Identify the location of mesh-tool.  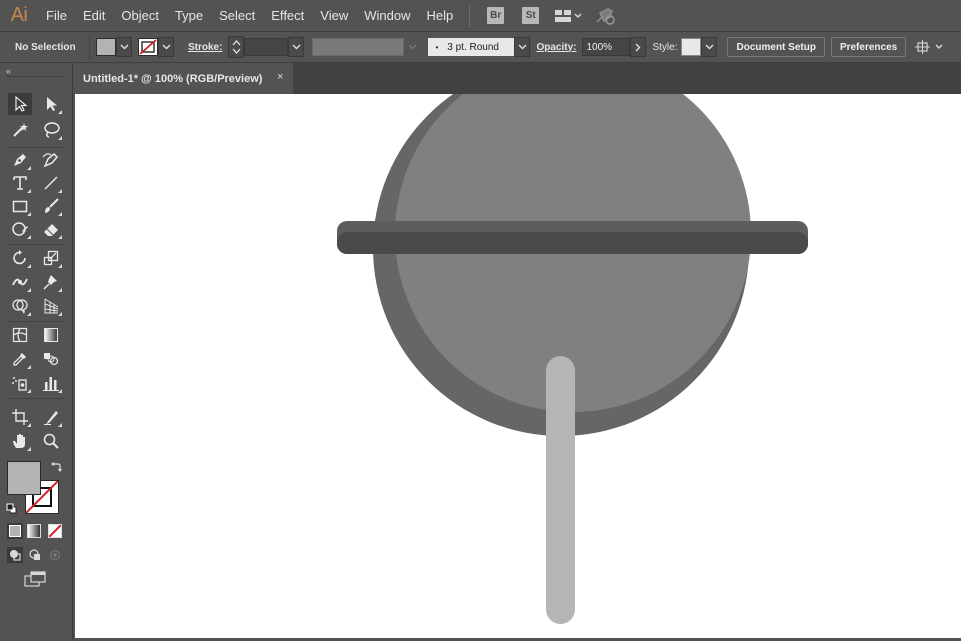
(20, 335).